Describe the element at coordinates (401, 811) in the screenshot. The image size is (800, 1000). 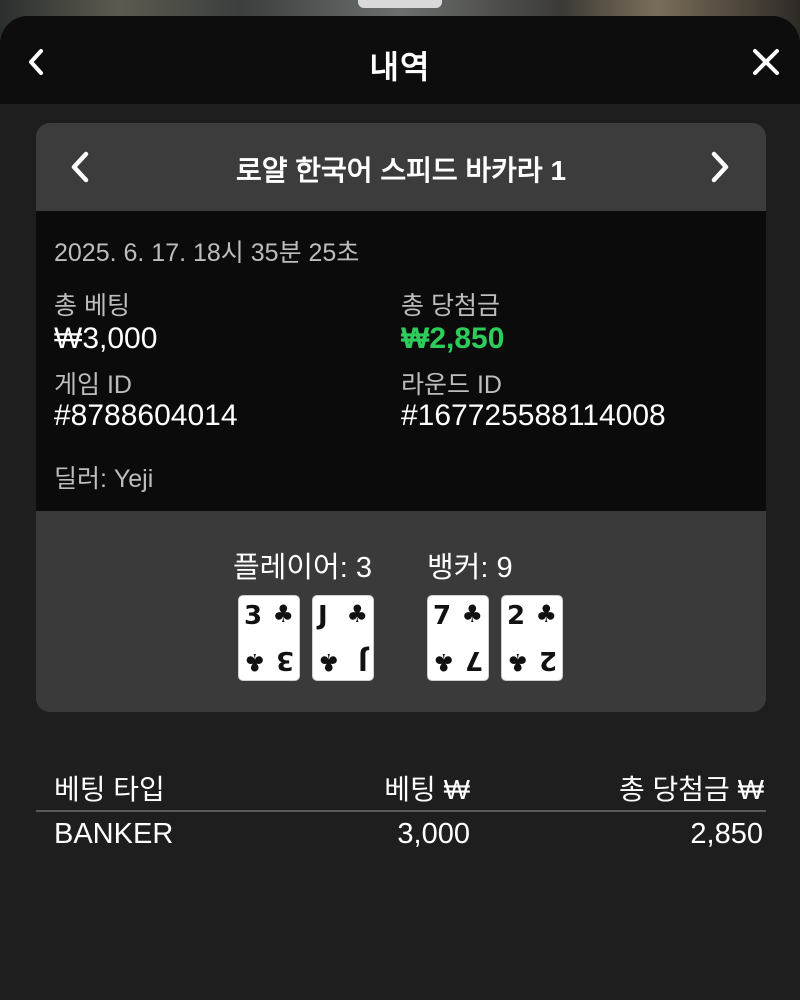
I see `table-divider` at that location.